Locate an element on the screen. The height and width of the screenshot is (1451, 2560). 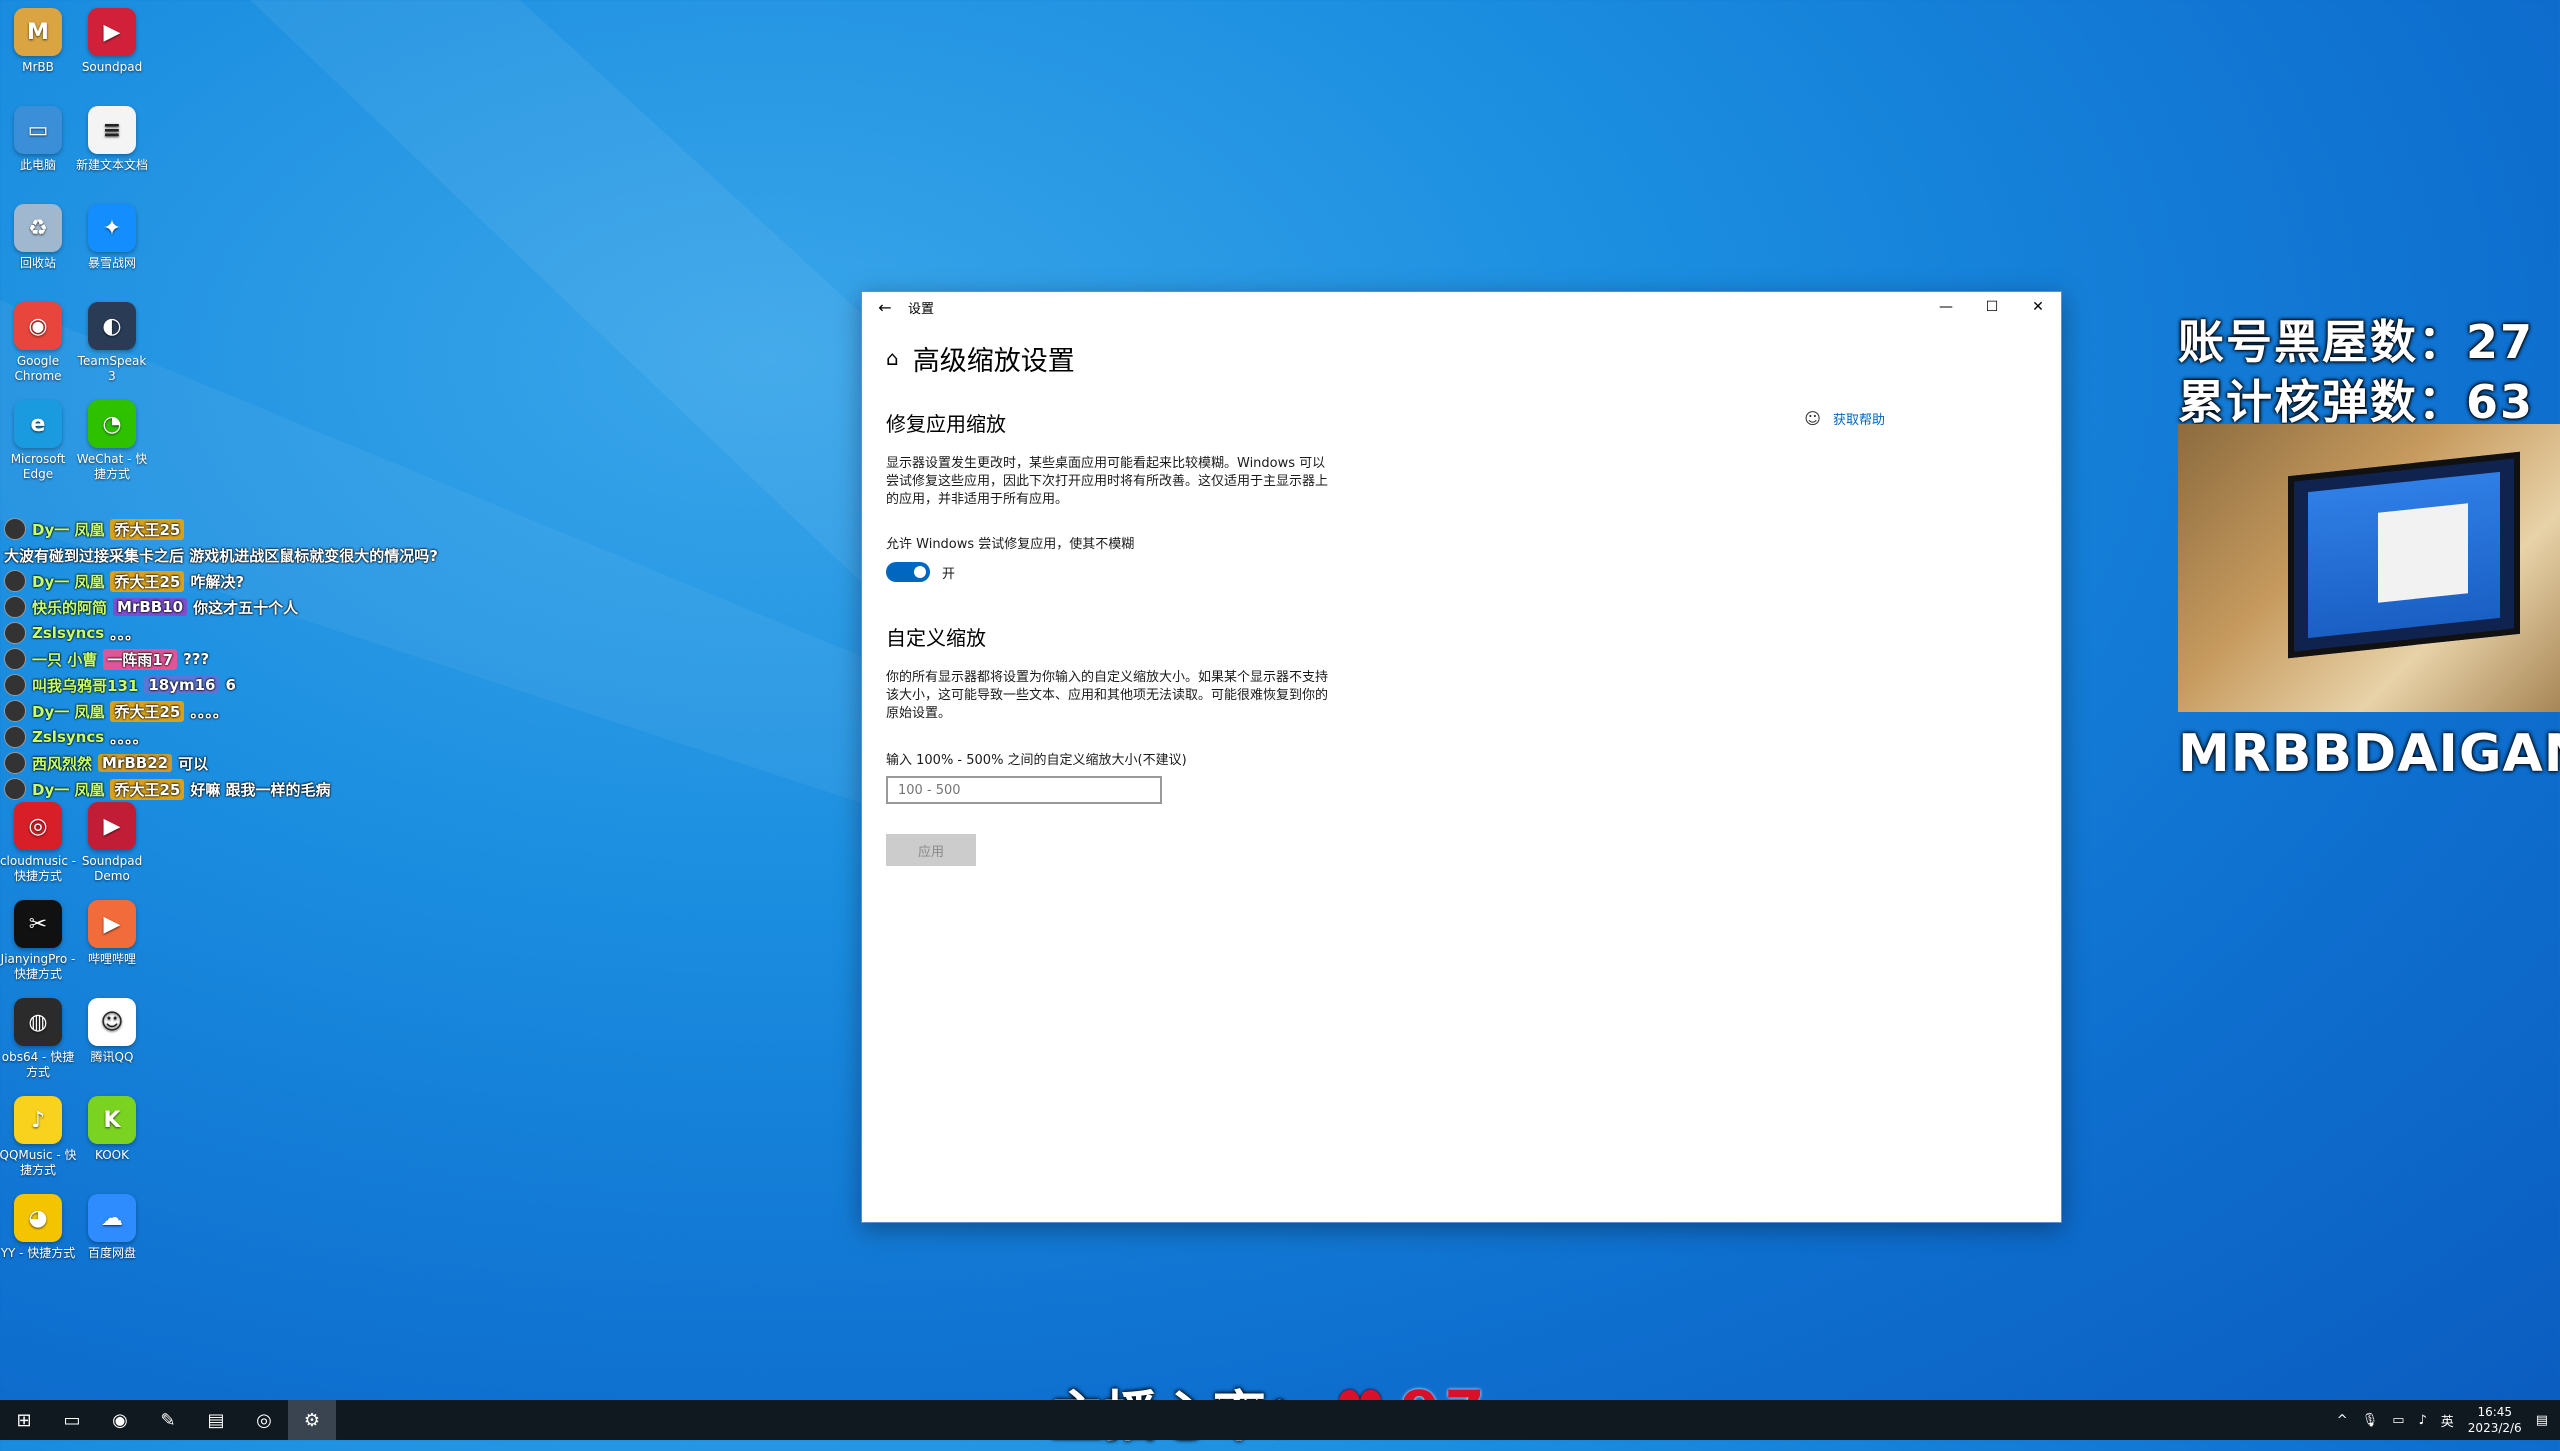
desktop-icon: ☺ 腾讯QQ is located at coordinates (112, 1031).